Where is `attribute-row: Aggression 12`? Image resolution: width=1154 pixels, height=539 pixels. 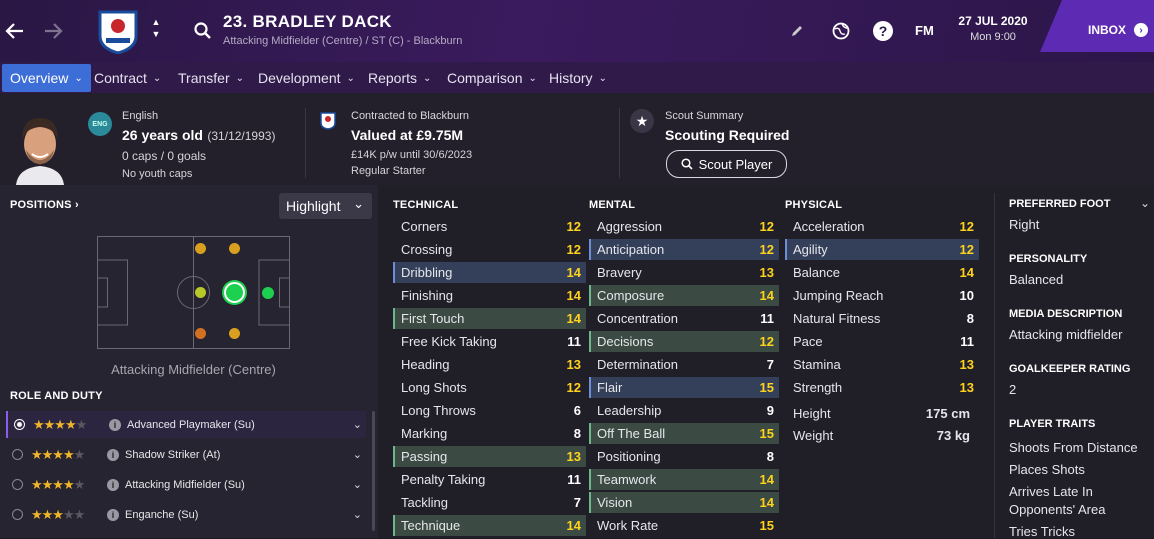 attribute-row: Aggression 12 is located at coordinates (684, 226).